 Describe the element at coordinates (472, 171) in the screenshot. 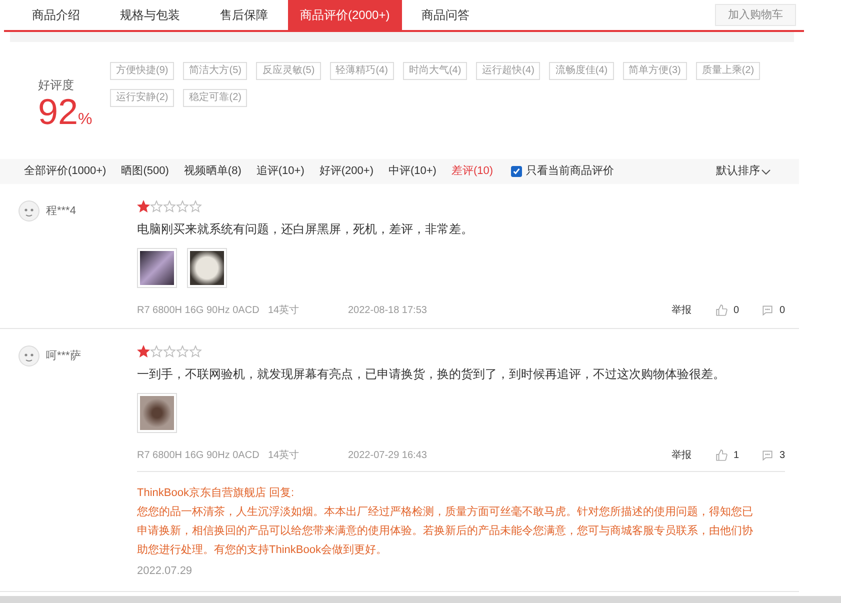

I see `filter-tab: 差评(10)` at that location.